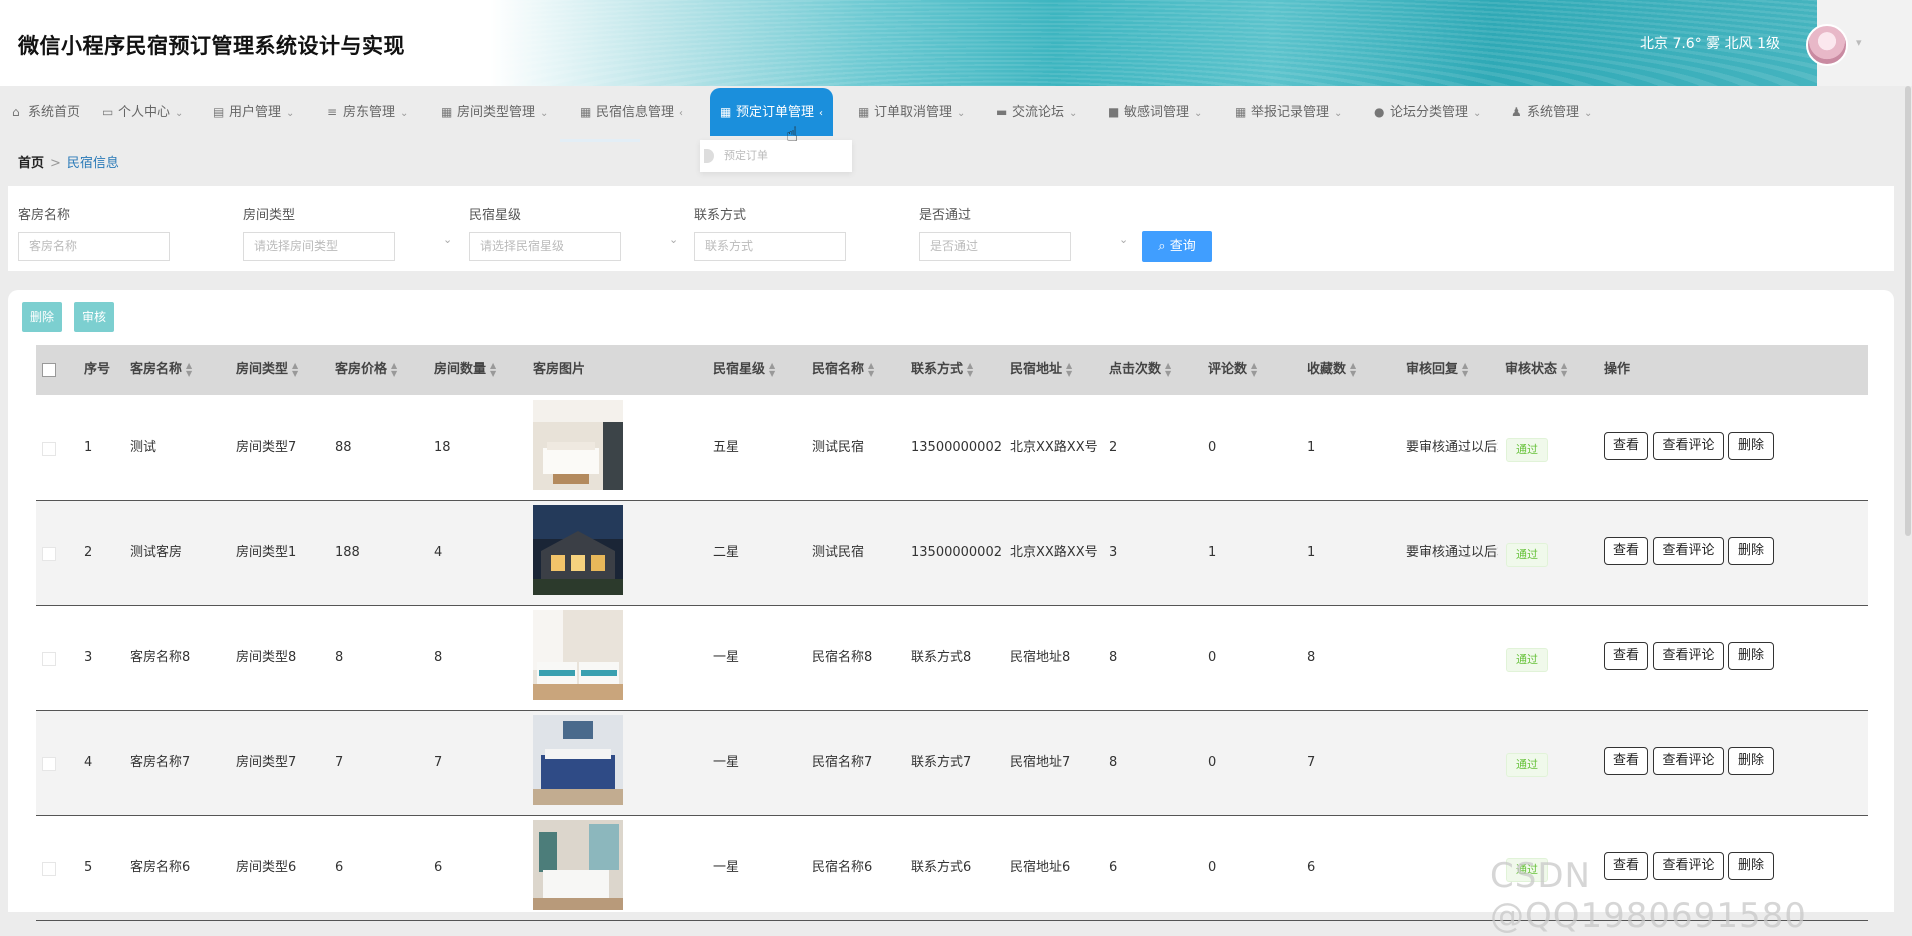 The height and width of the screenshot is (936, 1912). What do you see at coordinates (1177, 246) in the screenshot?
I see `query-button: ⌕ 查询` at bounding box center [1177, 246].